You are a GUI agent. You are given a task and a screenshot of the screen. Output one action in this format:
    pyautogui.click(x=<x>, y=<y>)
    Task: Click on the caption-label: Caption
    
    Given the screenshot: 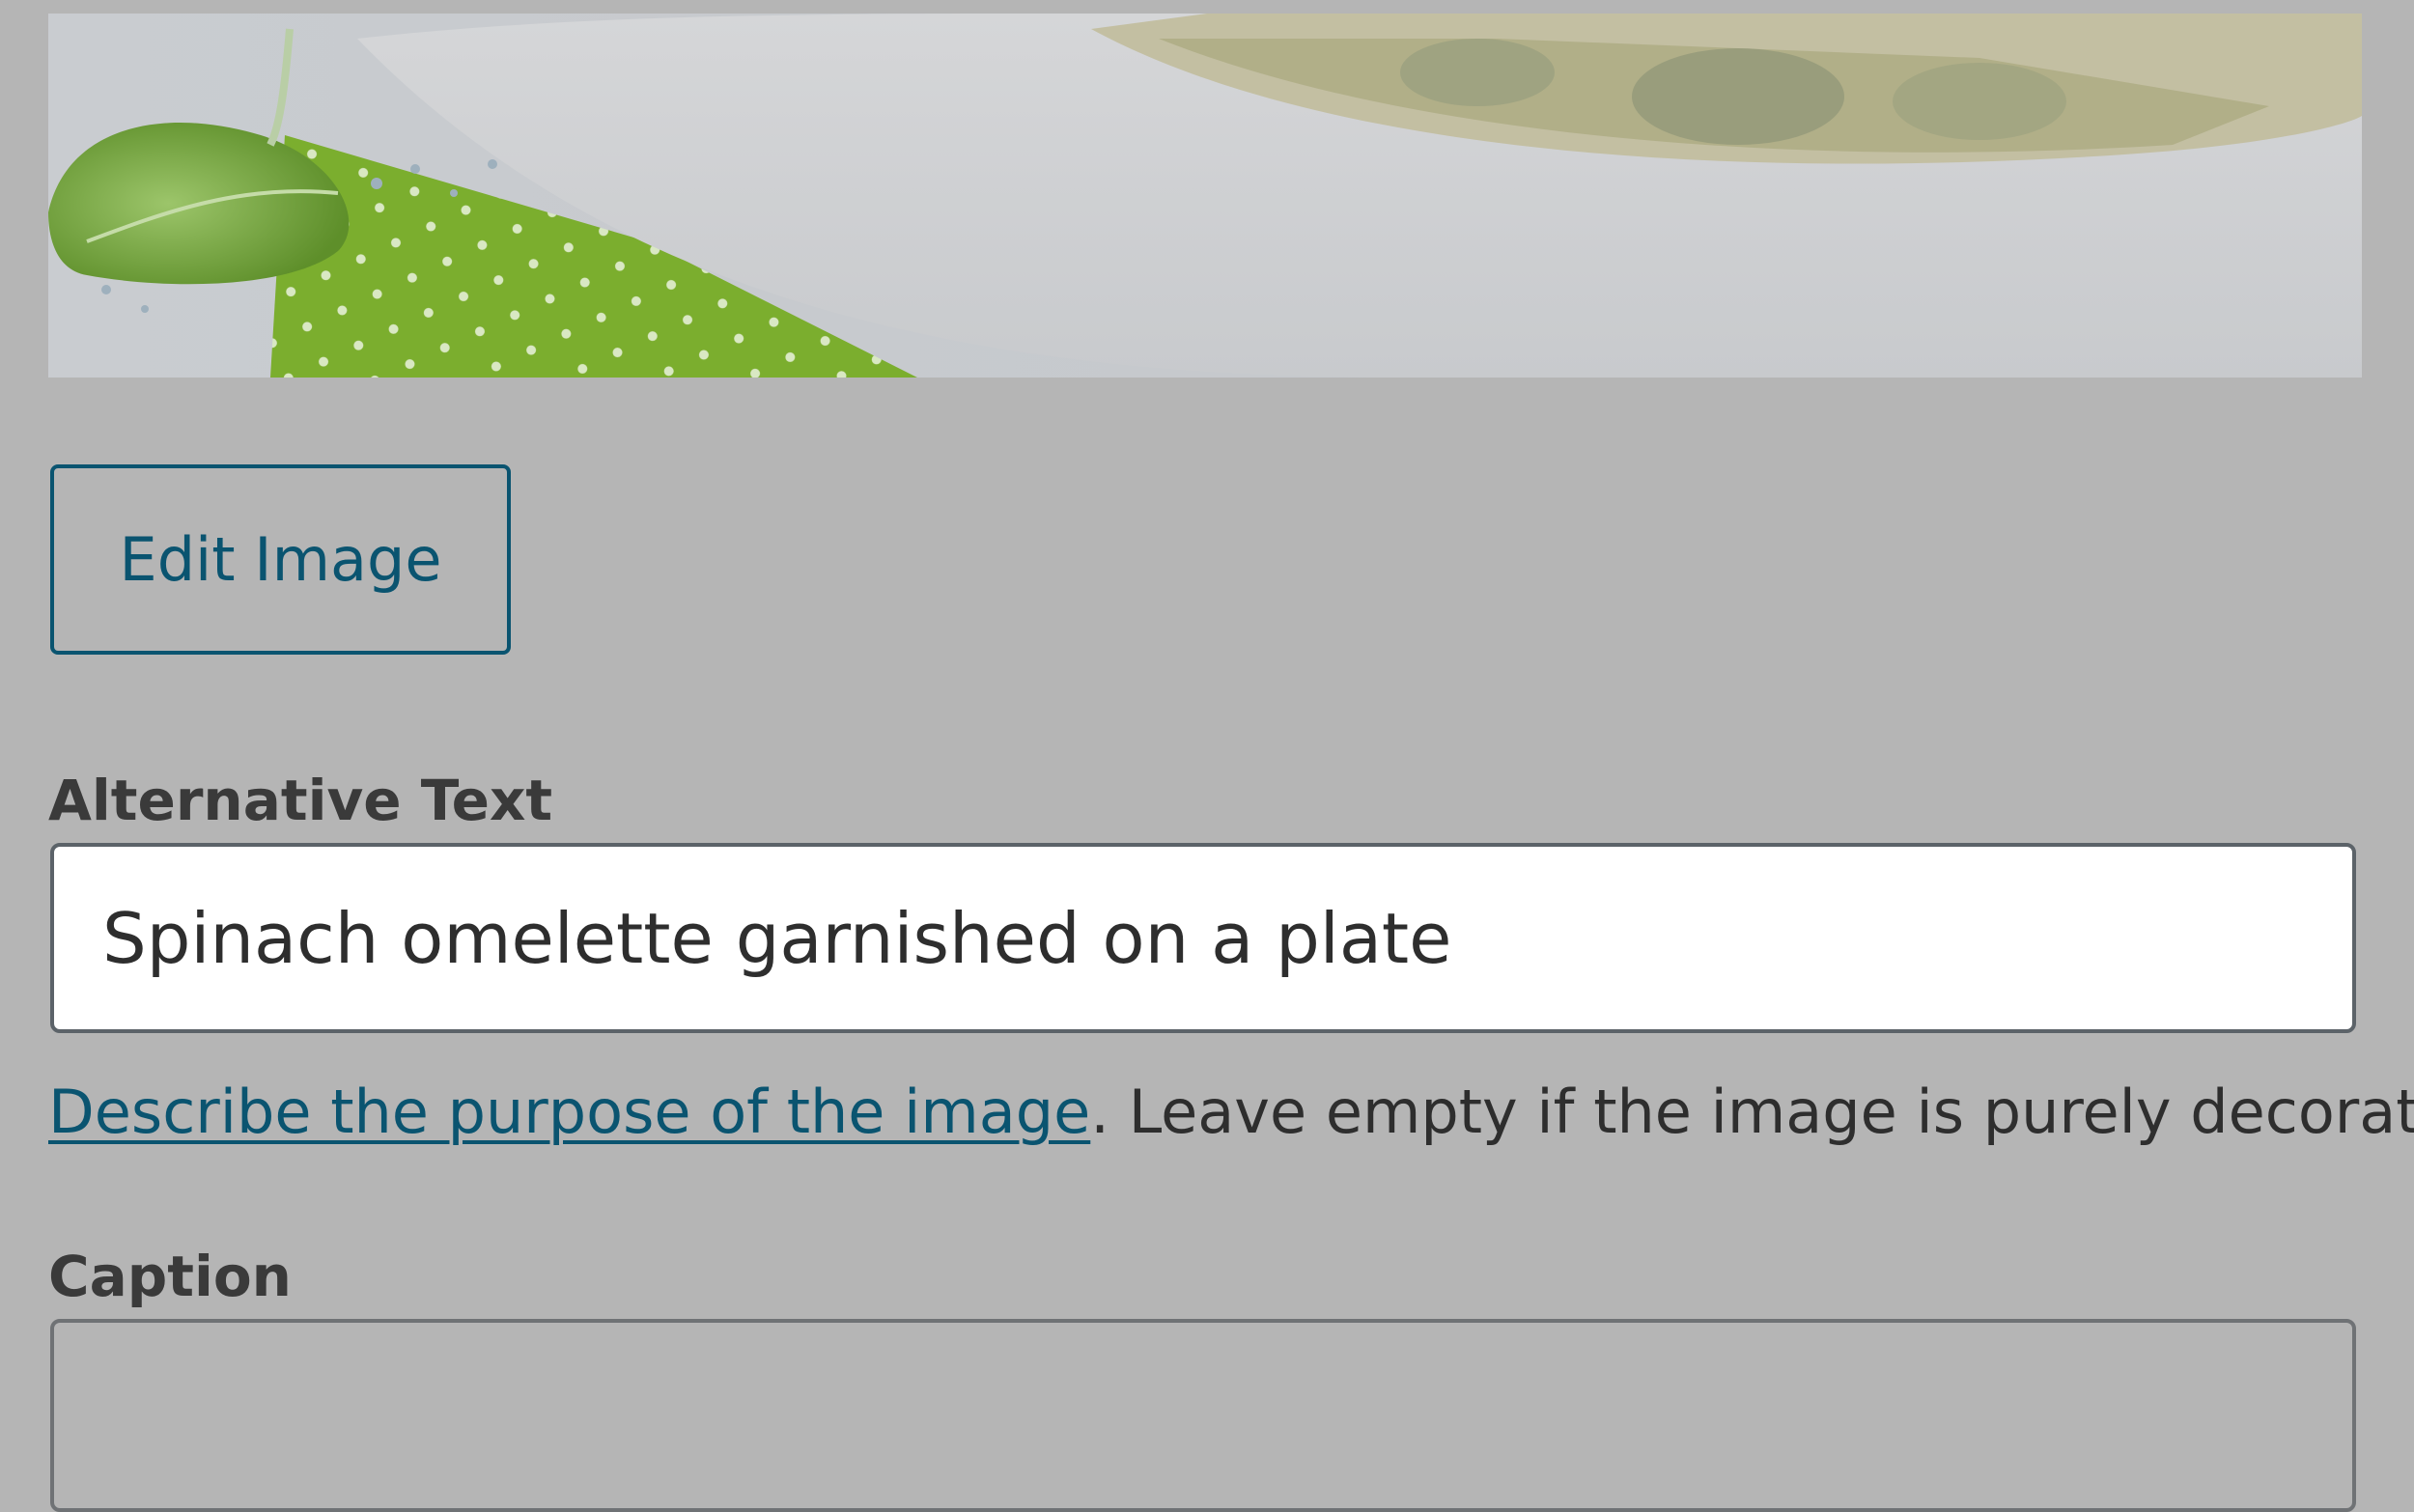 What is the action you would take?
    pyautogui.click(x=170, y=1277)
    